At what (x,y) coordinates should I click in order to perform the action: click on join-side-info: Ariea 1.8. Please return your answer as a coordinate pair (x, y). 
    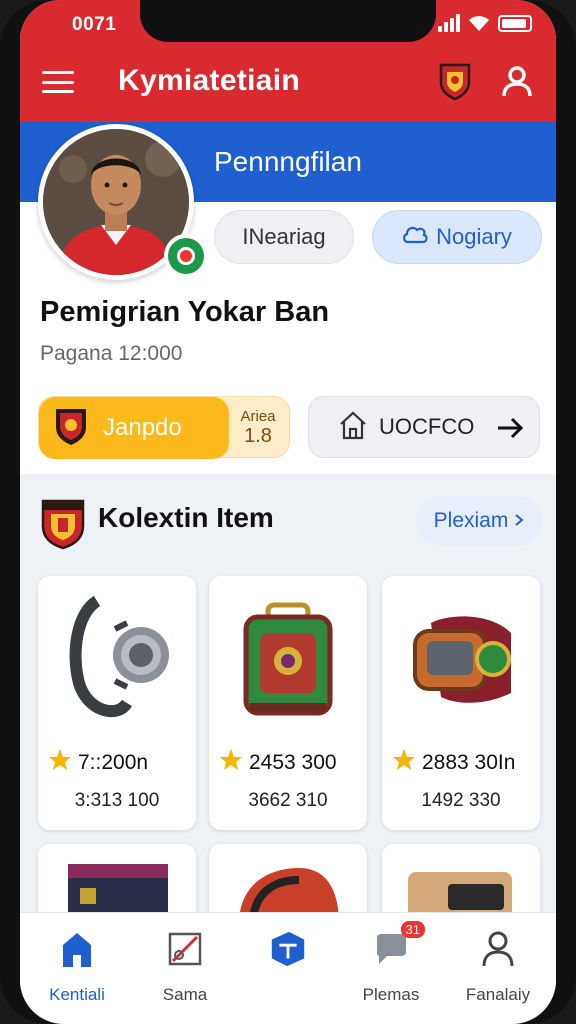
    Looking at the image, I should click on (258, 428).